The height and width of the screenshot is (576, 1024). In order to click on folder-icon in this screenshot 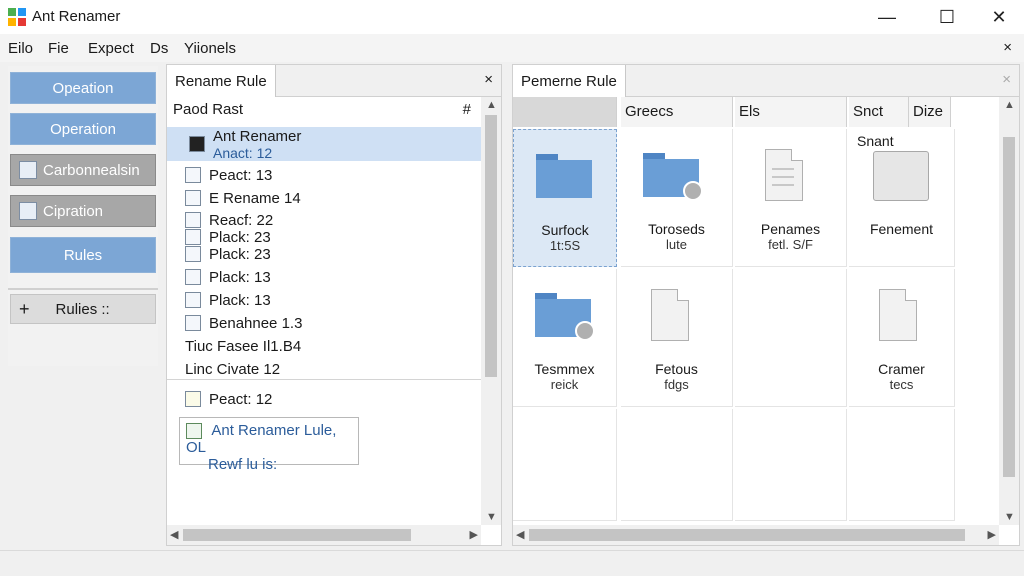, I will do `click(565, 317)`.